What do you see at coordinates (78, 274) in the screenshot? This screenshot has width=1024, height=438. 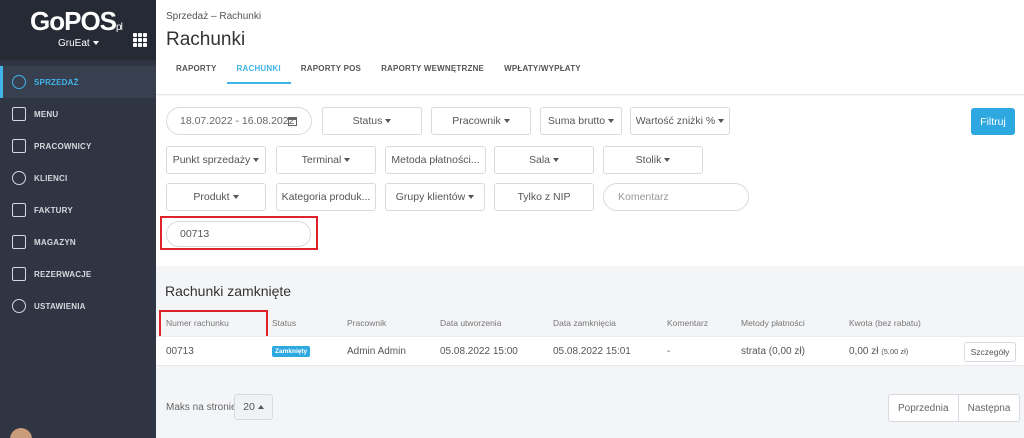 I see `sidebar-item-rezerwacje: REZERWACJE` at bounding box center [78, 274].